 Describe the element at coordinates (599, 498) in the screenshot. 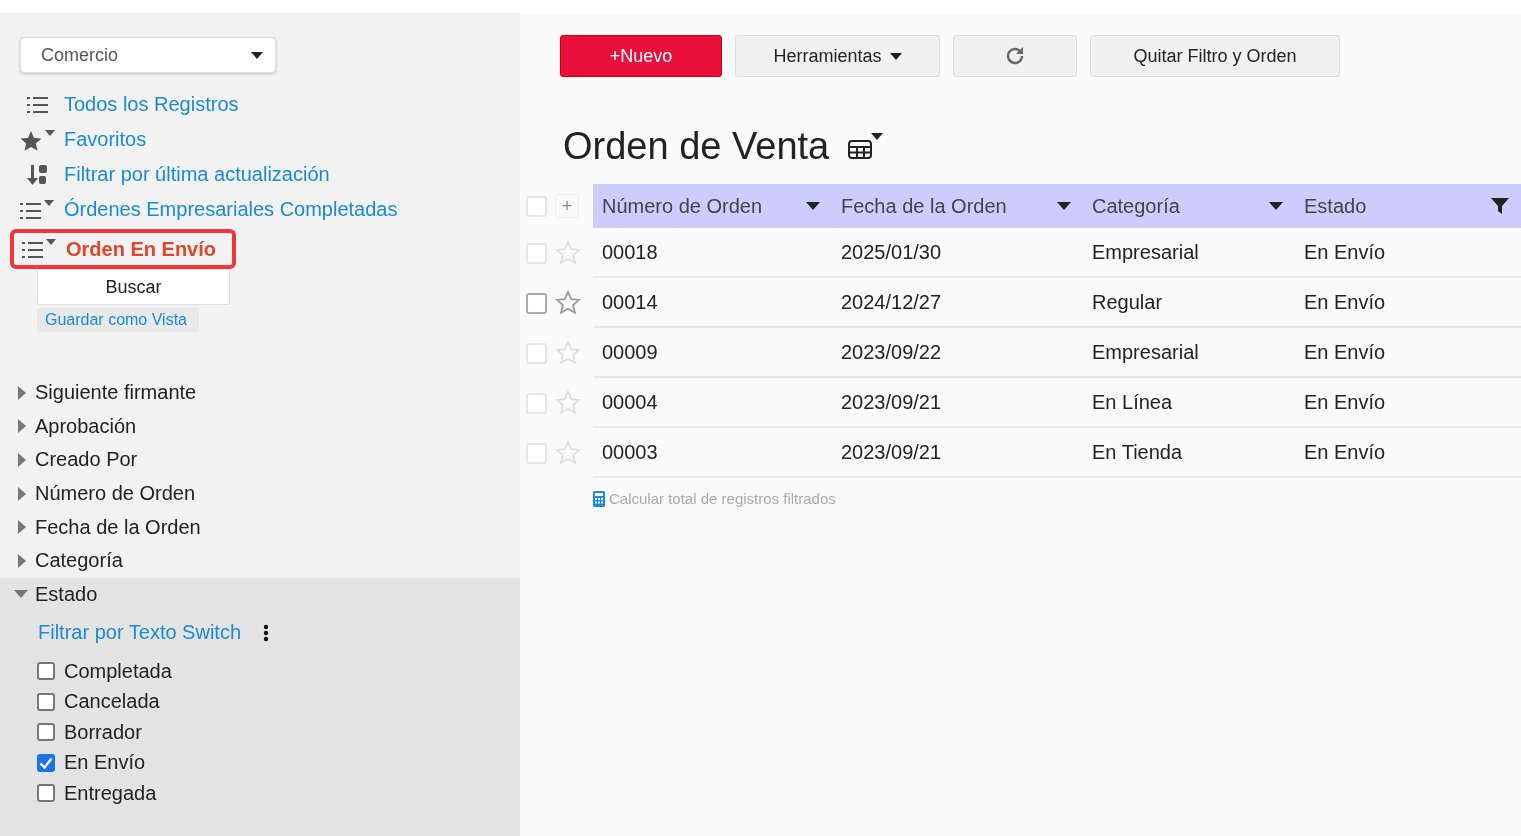

I see `calculator-icon` at that location.